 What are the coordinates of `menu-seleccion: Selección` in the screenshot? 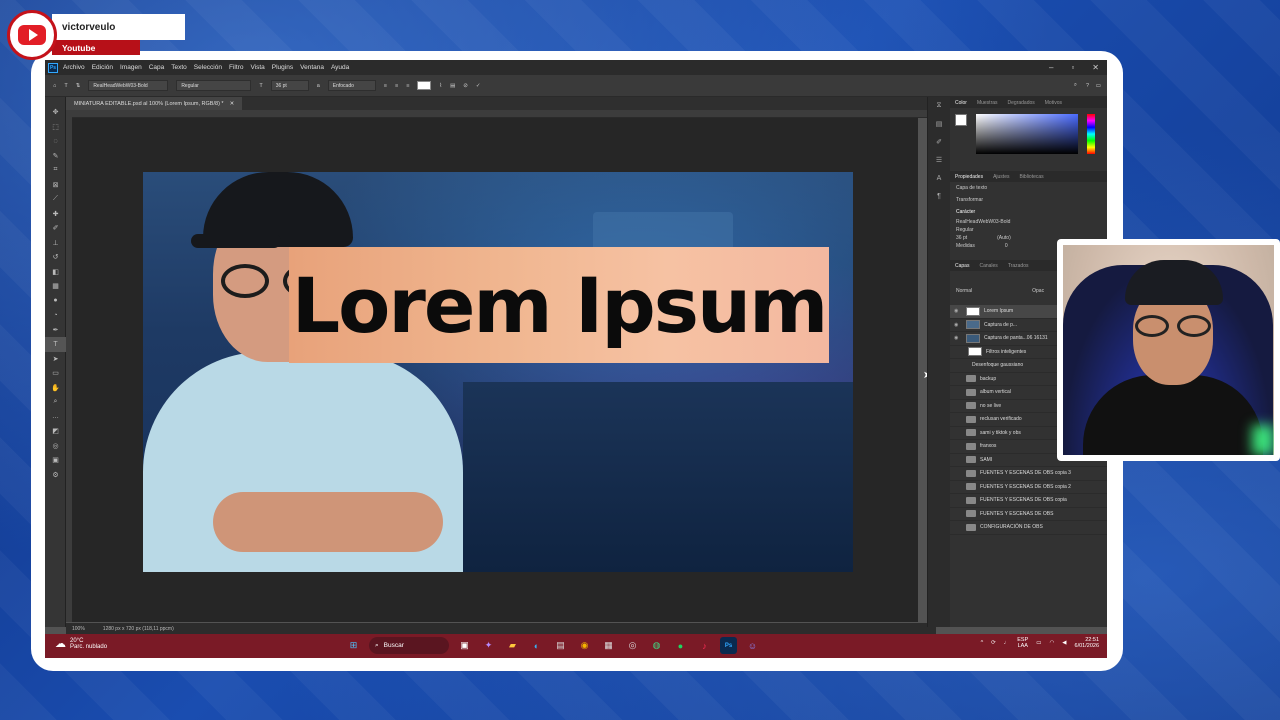 It's located at (208, 67).